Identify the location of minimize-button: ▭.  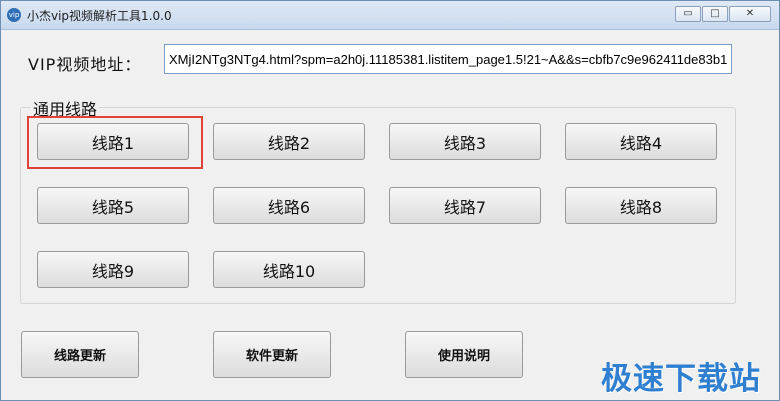
(688, 14).